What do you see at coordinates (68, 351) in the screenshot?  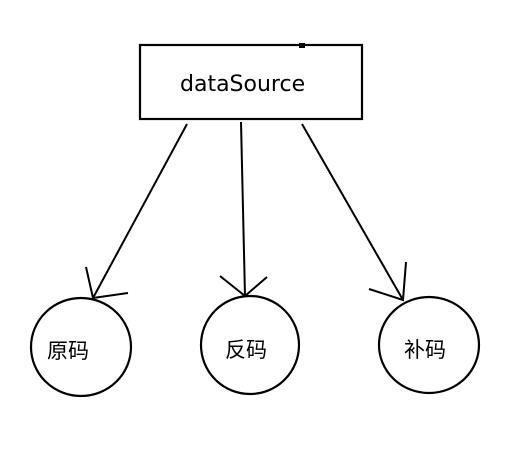 I see `child-label-1: 原码` at bounding box center [68, 351].